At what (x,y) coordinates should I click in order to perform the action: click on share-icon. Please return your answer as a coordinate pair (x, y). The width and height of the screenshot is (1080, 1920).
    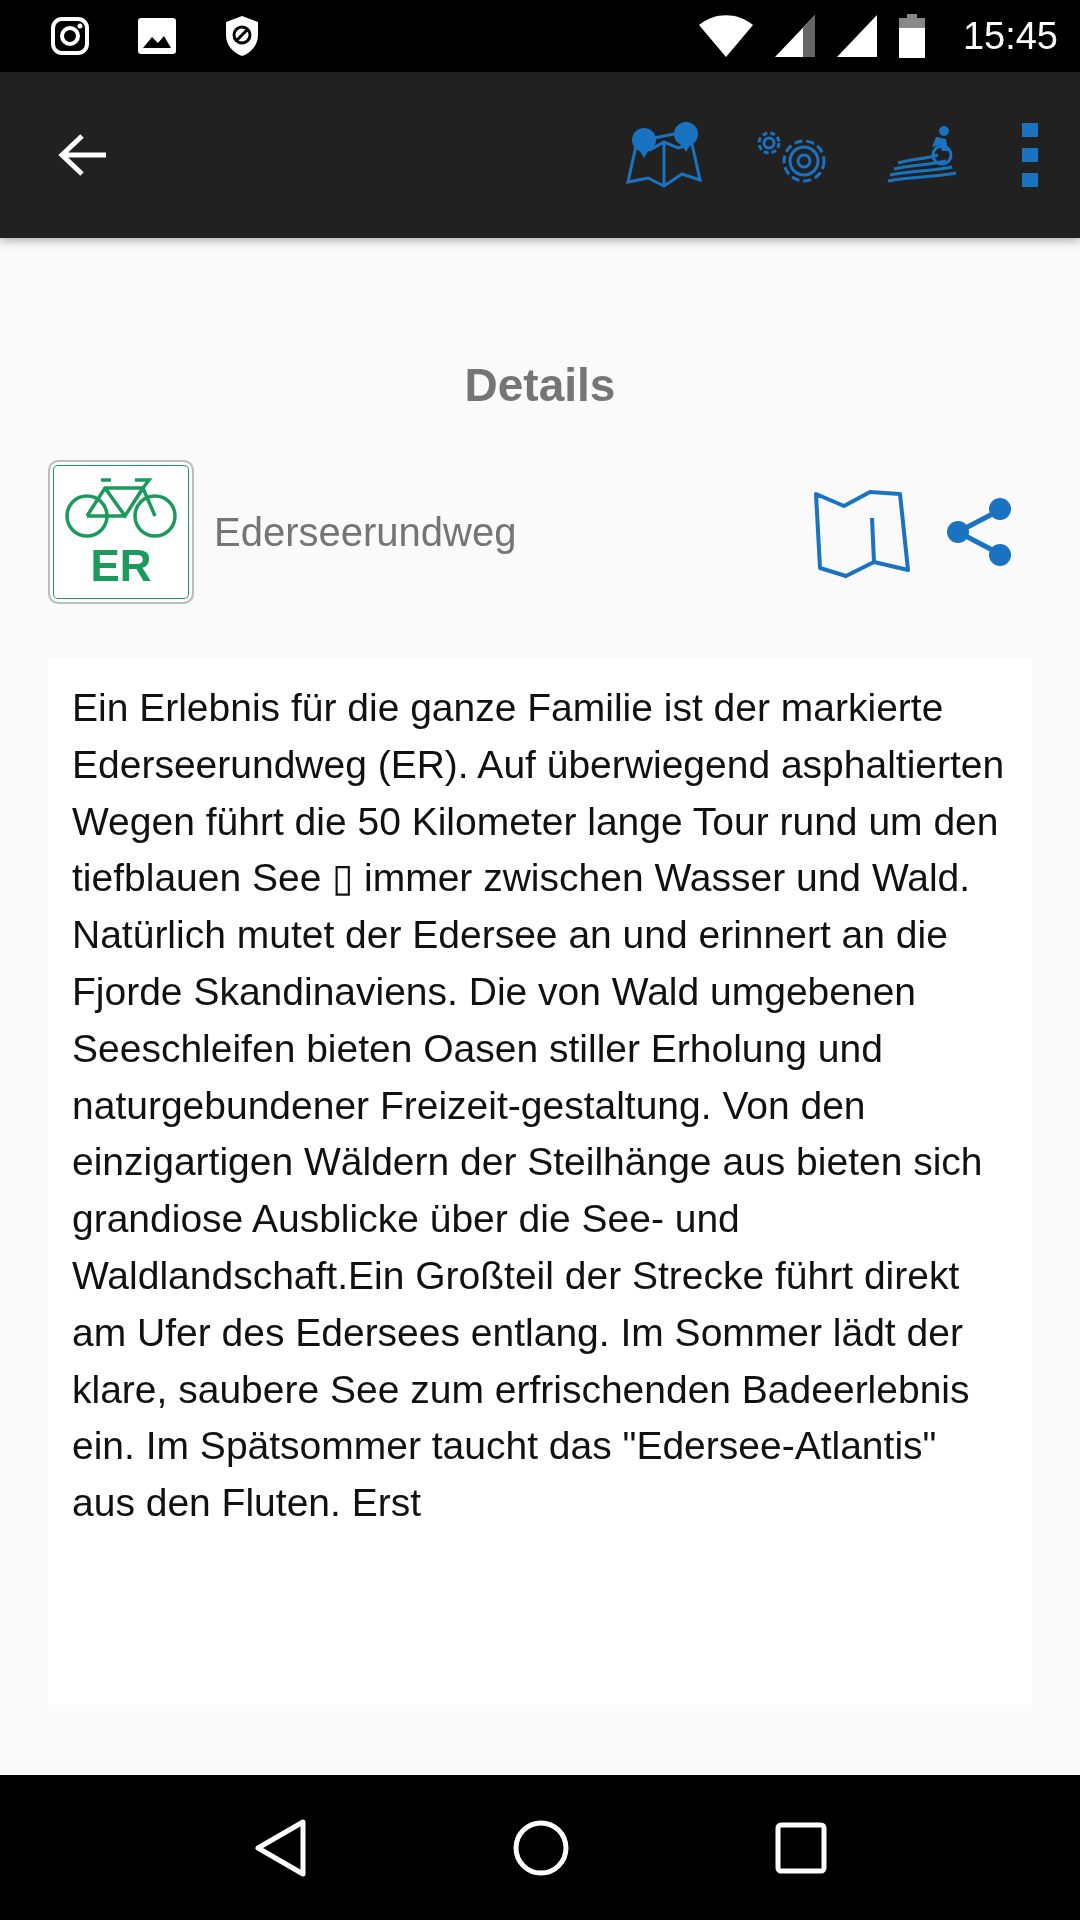
    Looking at the image, I should click on (979, 532).